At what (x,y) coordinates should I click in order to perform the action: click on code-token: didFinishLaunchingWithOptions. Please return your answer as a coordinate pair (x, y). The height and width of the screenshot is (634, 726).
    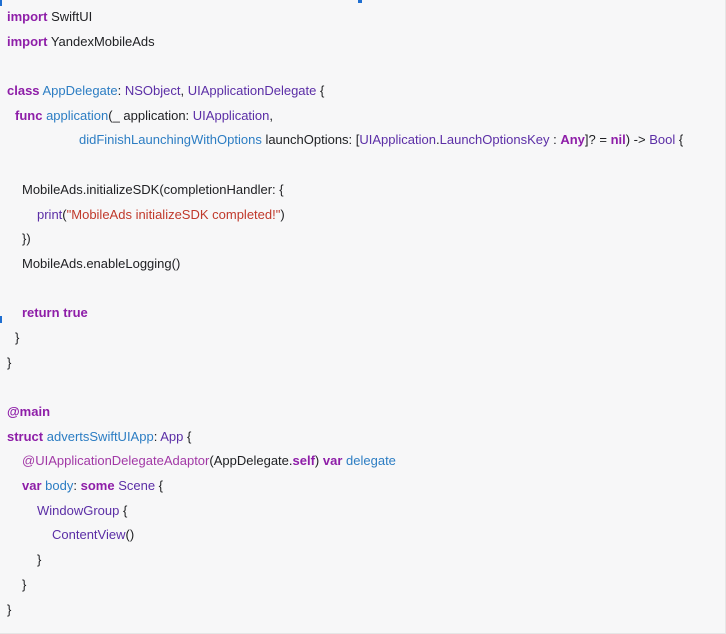
    Looking at the image, I should click on (170, 140).